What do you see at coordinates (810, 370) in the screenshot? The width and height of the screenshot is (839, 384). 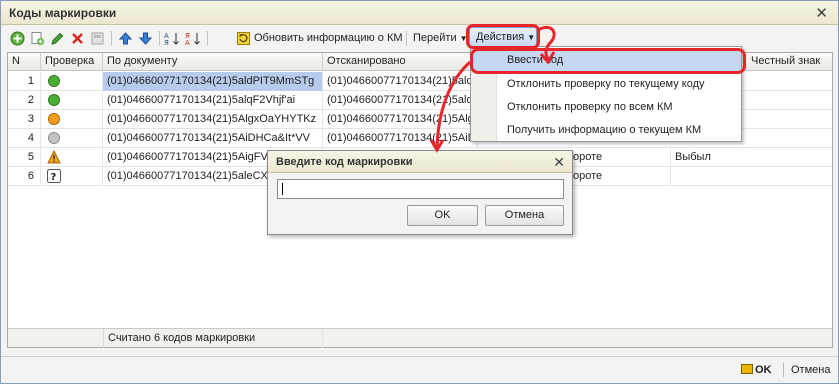 I see `cancel-button: Отмена` at bounding box center [810, 370].